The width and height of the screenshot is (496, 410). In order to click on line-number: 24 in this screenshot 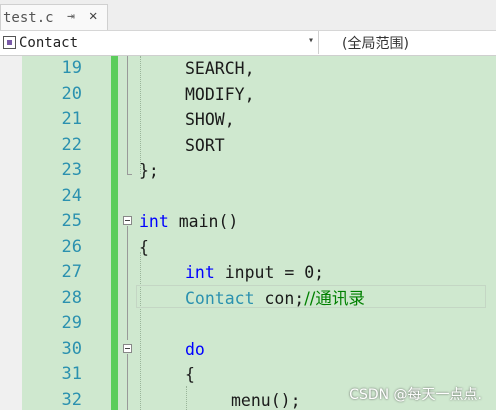, I will do `click(71, 195)`.